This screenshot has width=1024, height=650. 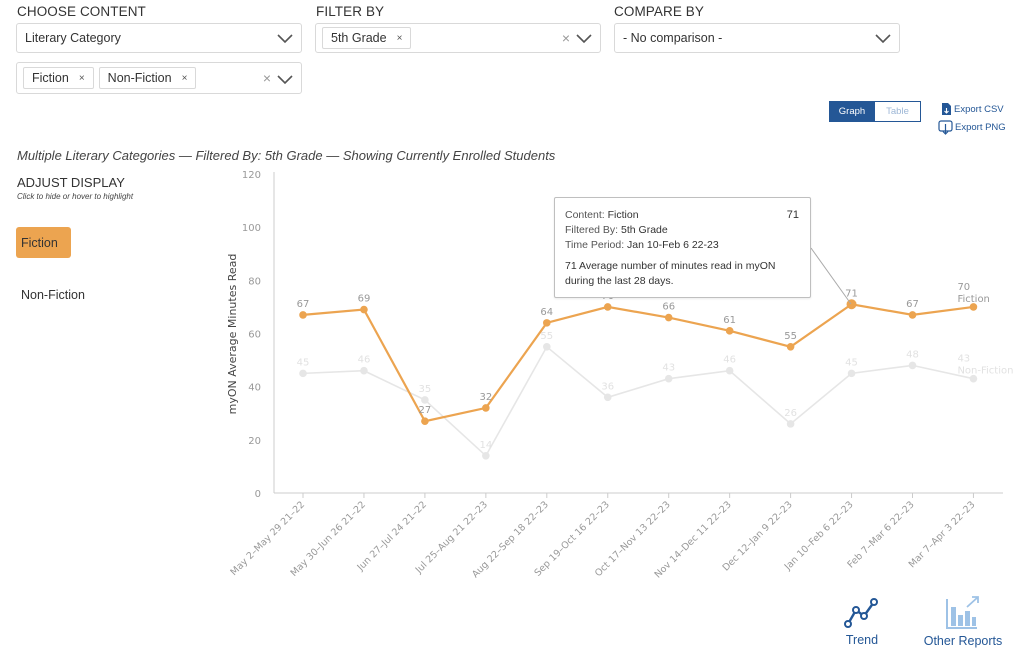 What do you see at coordinates (942, 534) in the screenshot?
I see `x-tick-label: Mar 7–Apr 3 22–23` at bounding box center [942, 534].